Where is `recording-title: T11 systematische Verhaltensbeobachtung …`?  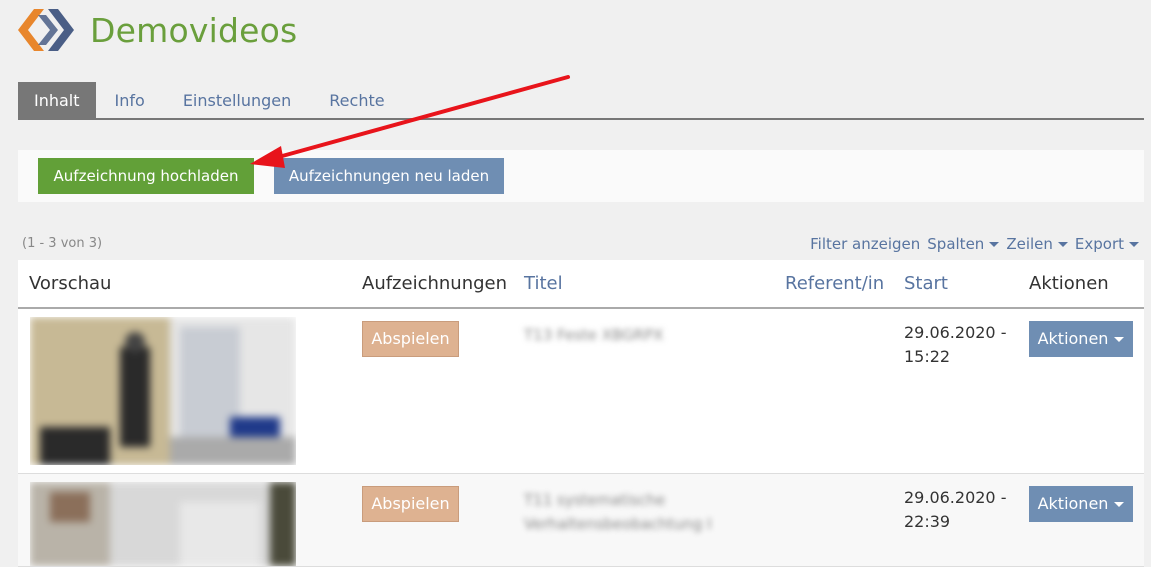
recording-title: T11 systematische Verhaltensbeobachtung … is located at coordinates (644, 512).